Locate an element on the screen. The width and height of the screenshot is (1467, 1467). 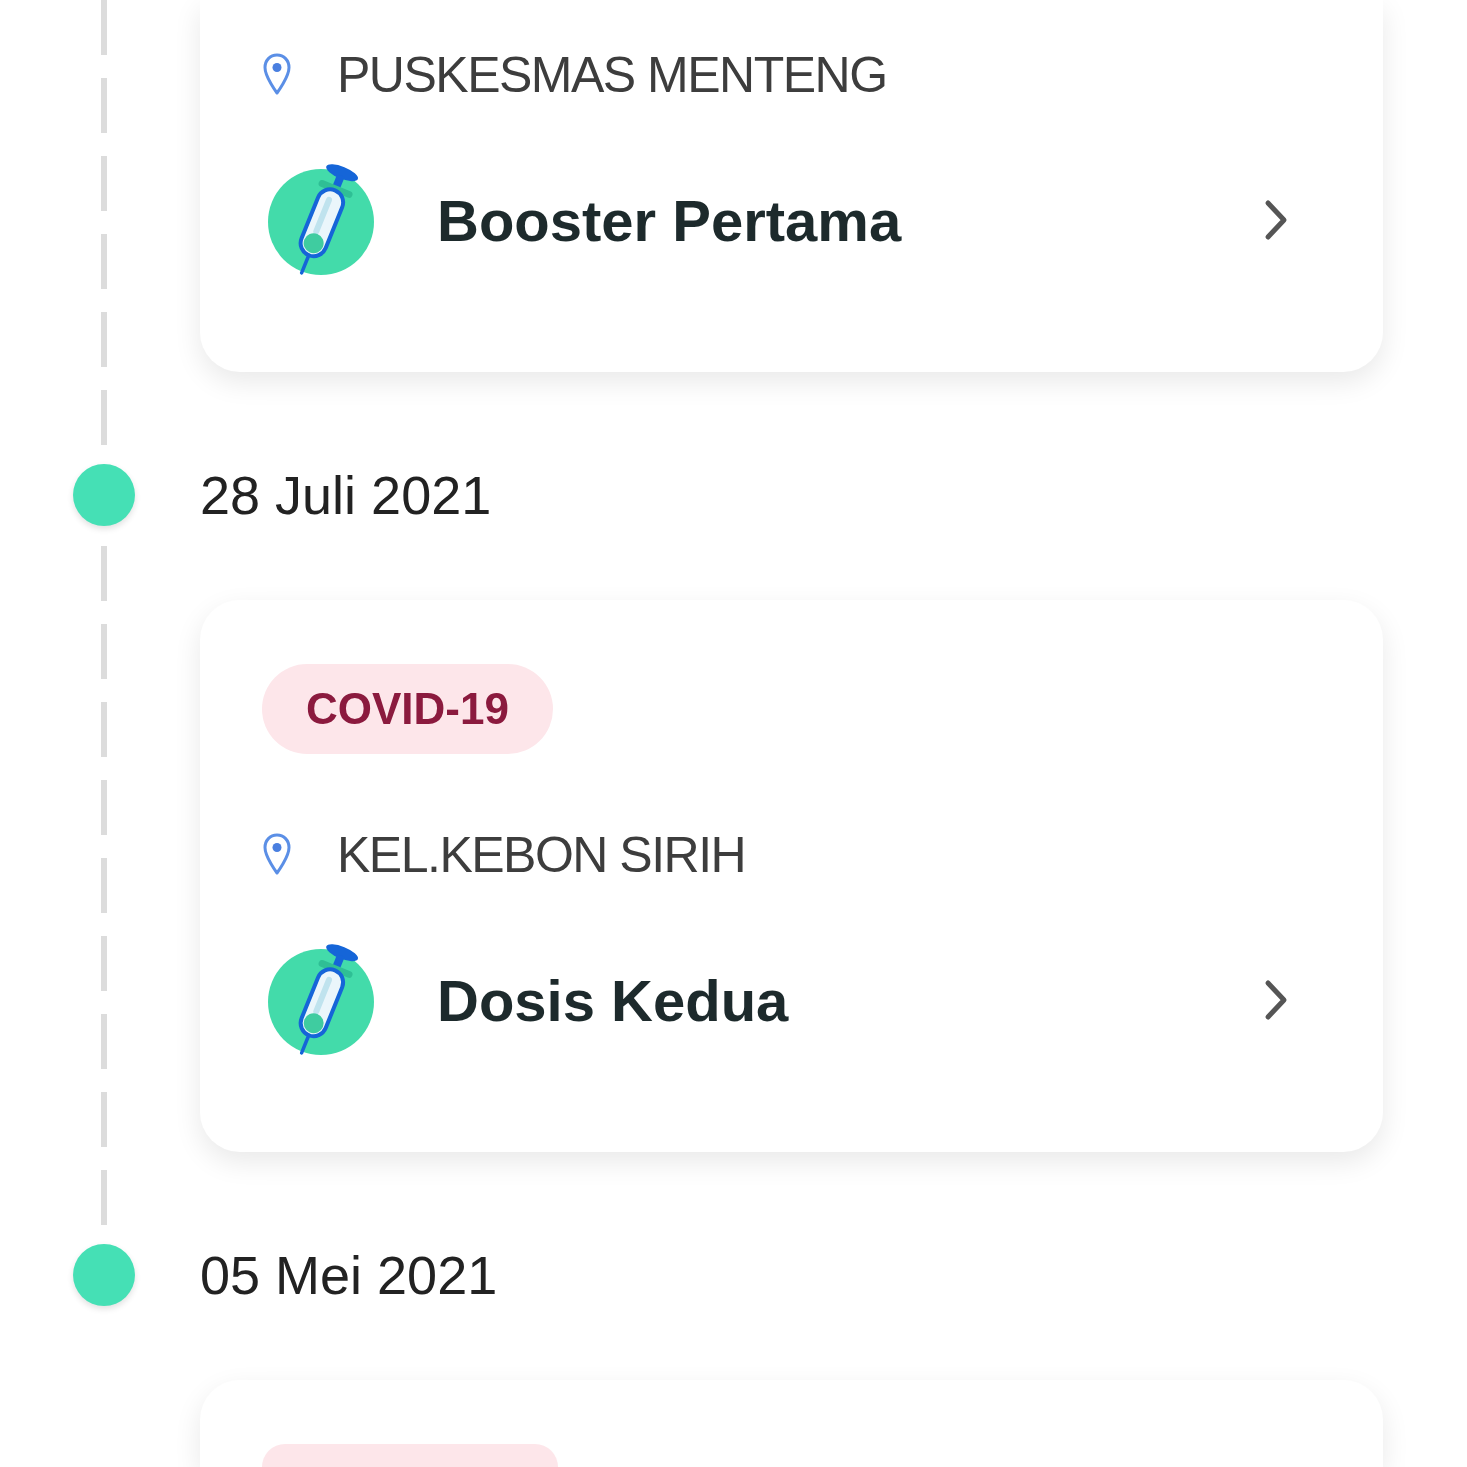
date-label: 28 Juli 2021 is located at coordinates (346, 495).